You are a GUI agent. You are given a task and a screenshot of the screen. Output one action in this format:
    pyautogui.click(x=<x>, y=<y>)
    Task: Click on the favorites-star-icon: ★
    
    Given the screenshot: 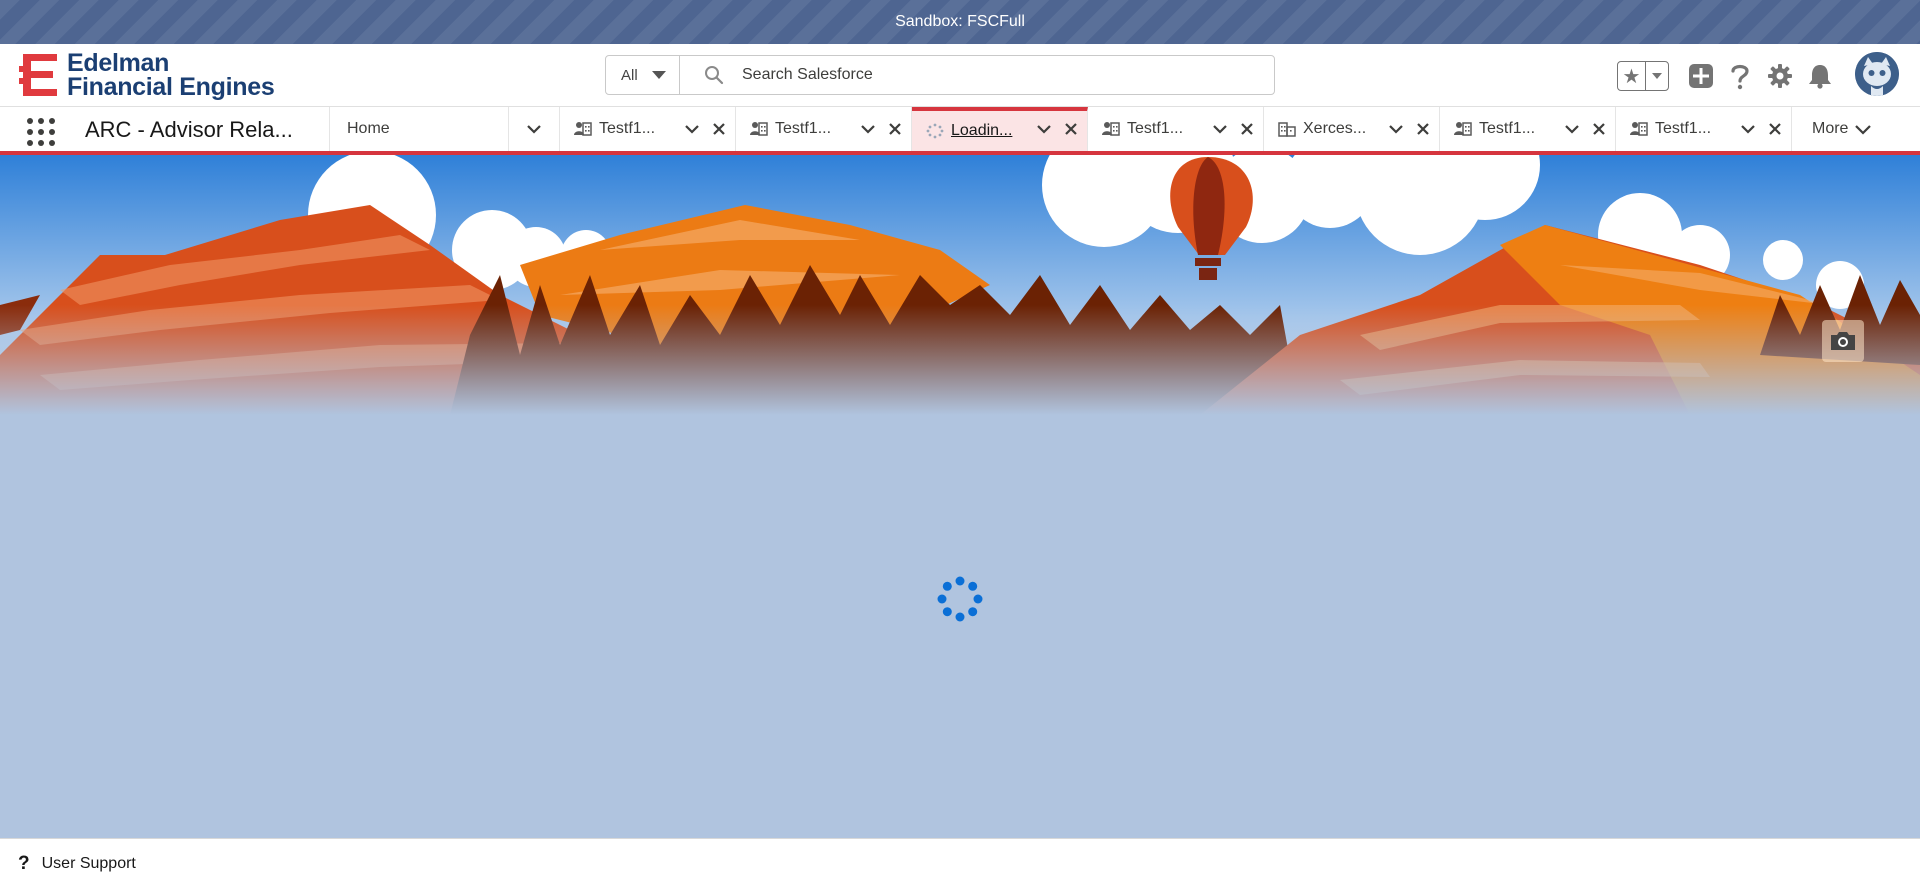 What is the action you would take?
    pyautogui.click(x=1632, y=76)
    